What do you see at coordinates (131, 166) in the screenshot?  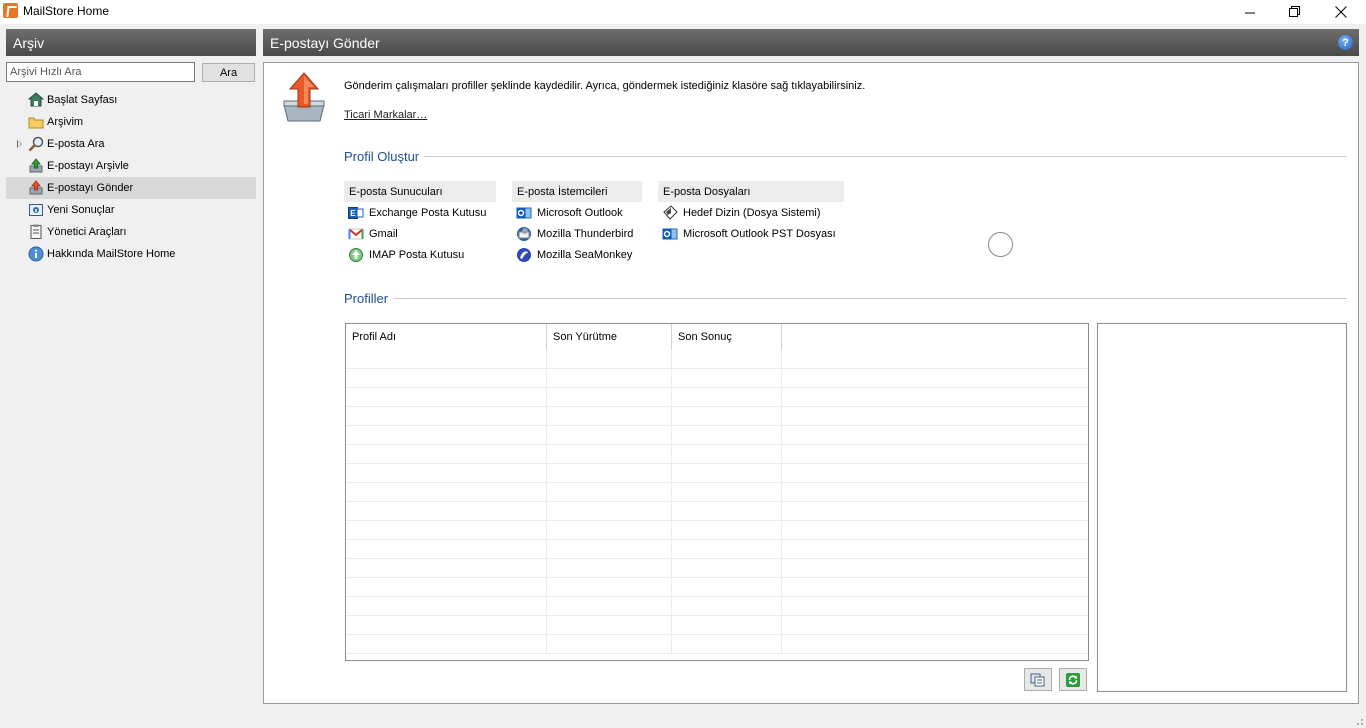 I see `nav-item-archive-email: E-postayı Arşivle` at bounding box center [131, 166].